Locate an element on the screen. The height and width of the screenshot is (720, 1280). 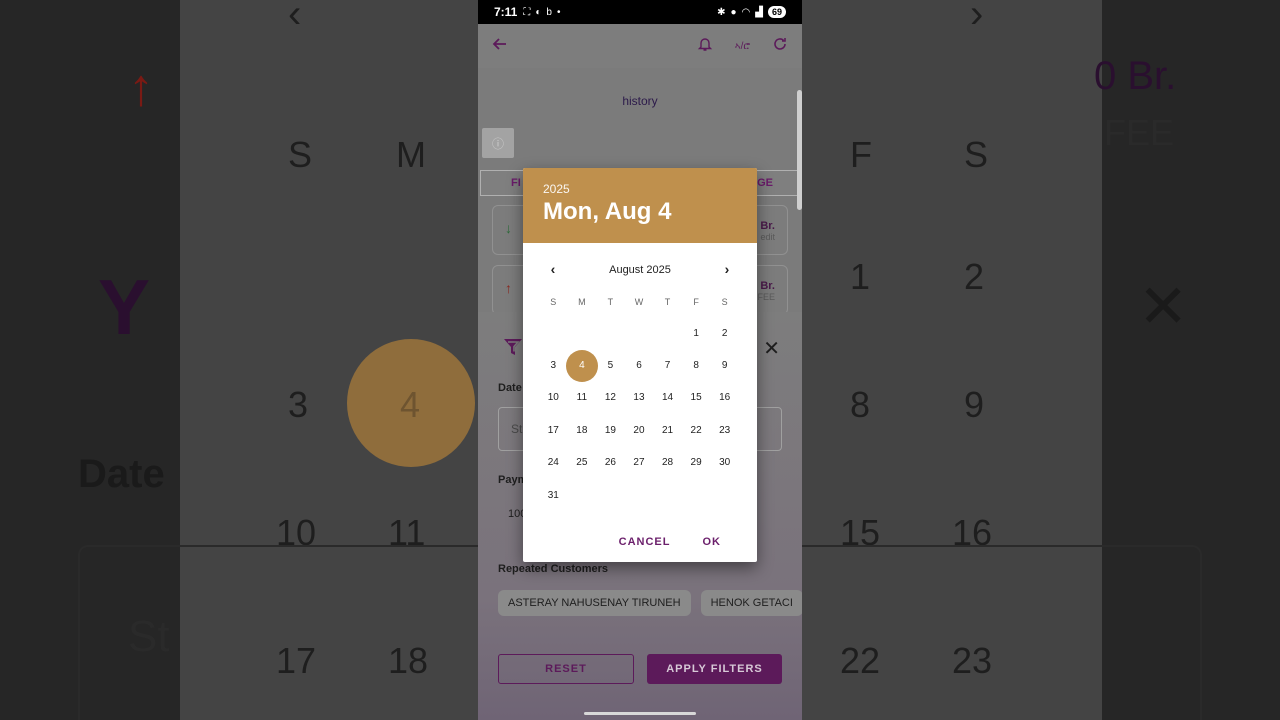
day-number: 20 is located at coordinates (639, 430).